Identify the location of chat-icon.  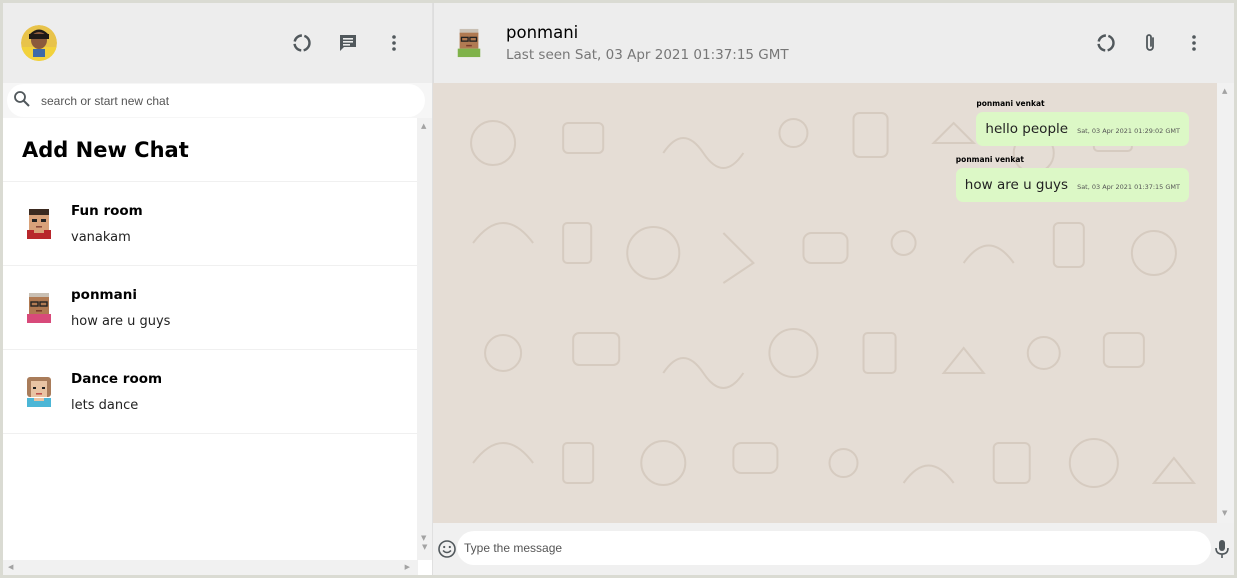
(348, 43).